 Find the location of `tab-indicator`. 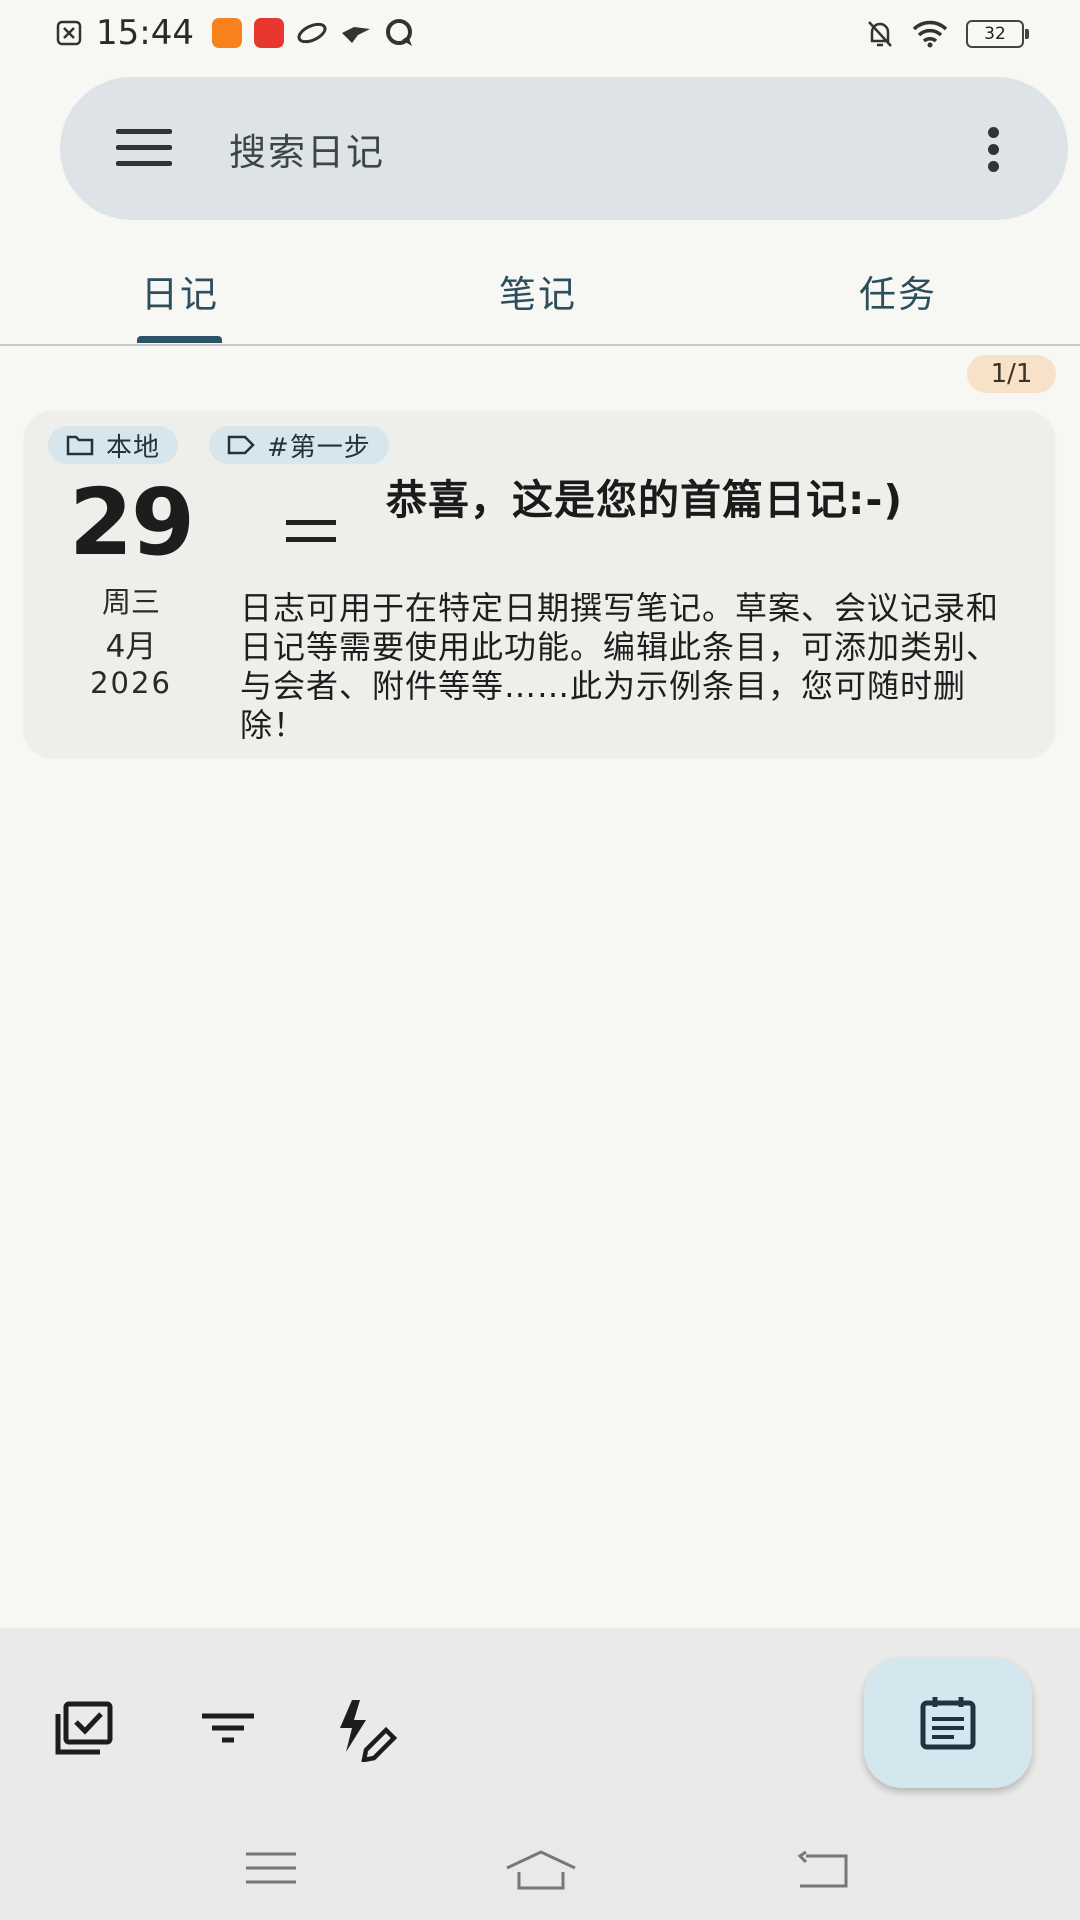

tab-indicator is located at coordinates (179, 339).